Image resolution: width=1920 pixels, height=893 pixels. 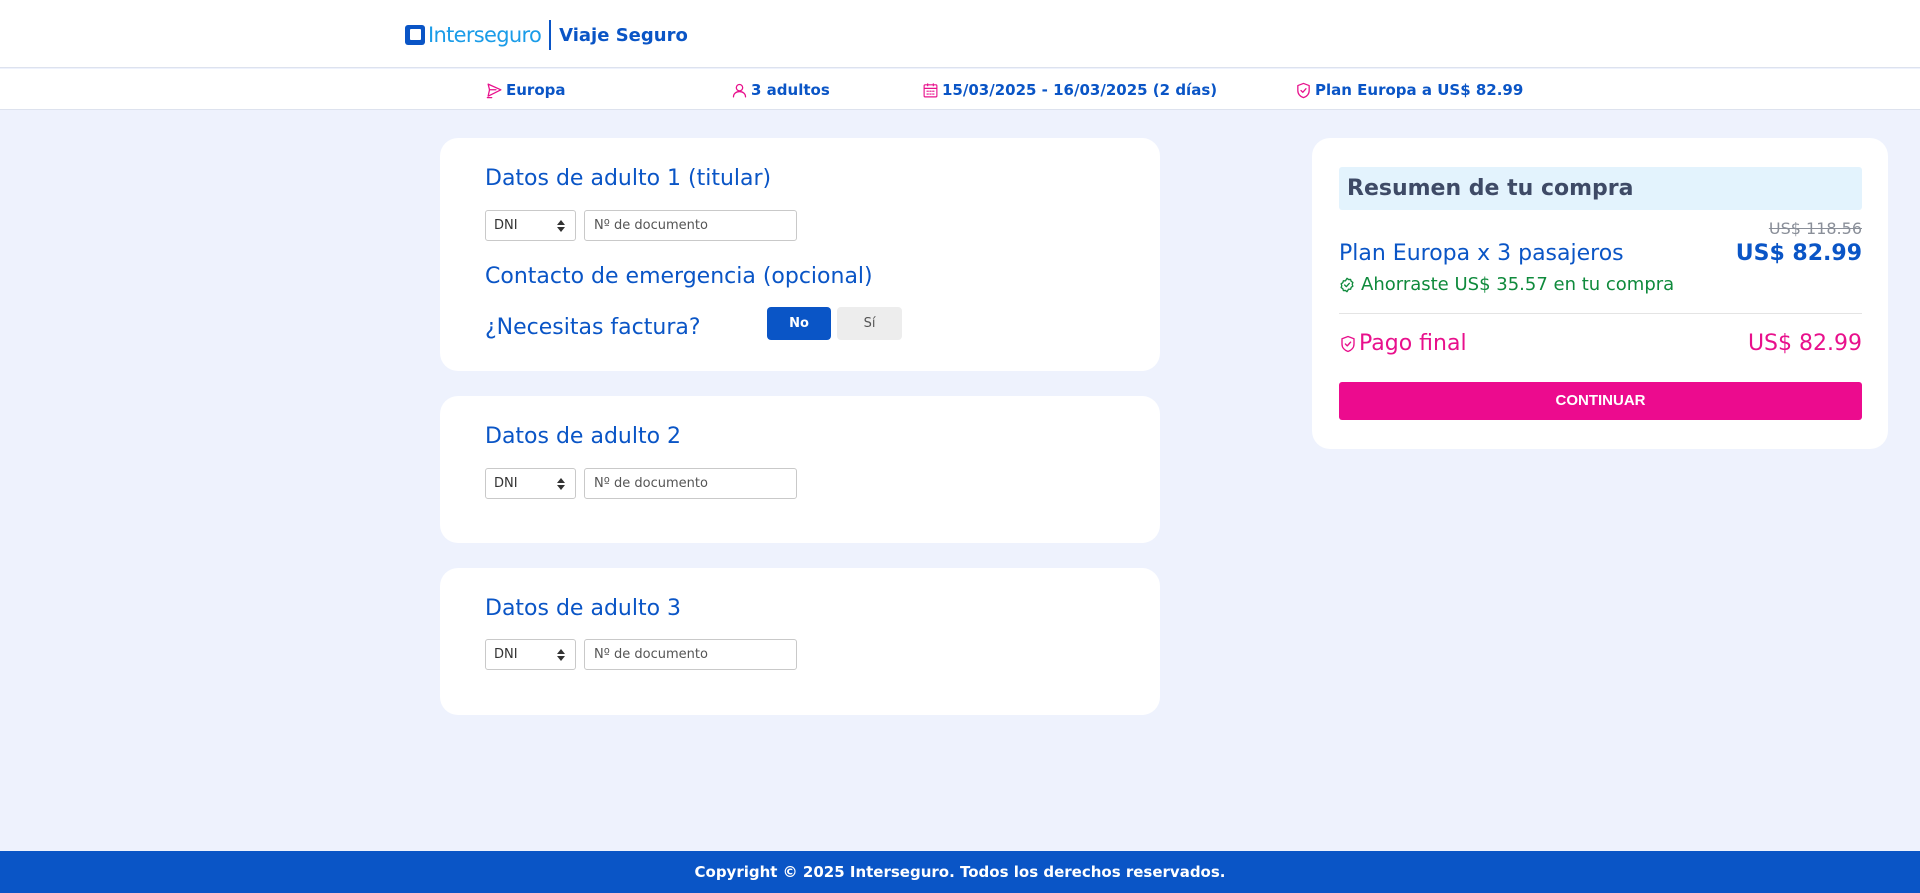 What do you see at coordinates (869, 323) in the screenshot?
I see `invoice-yes-button: Sí` at bounding box center [869, 323].